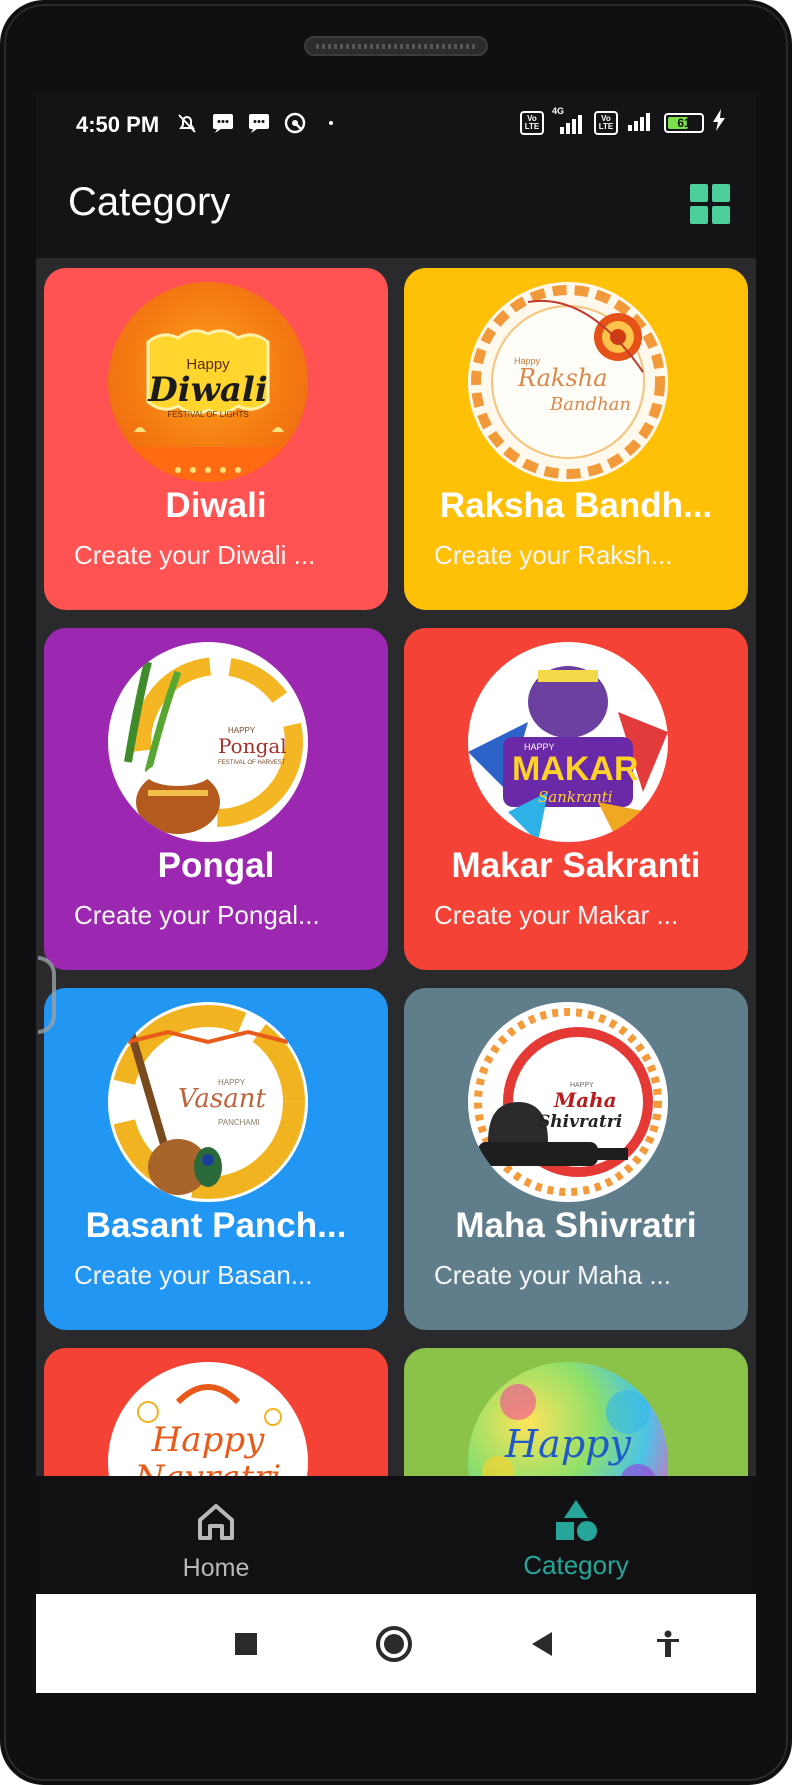  I want to click on more-notifications-dot-icon, so click(331, 123).